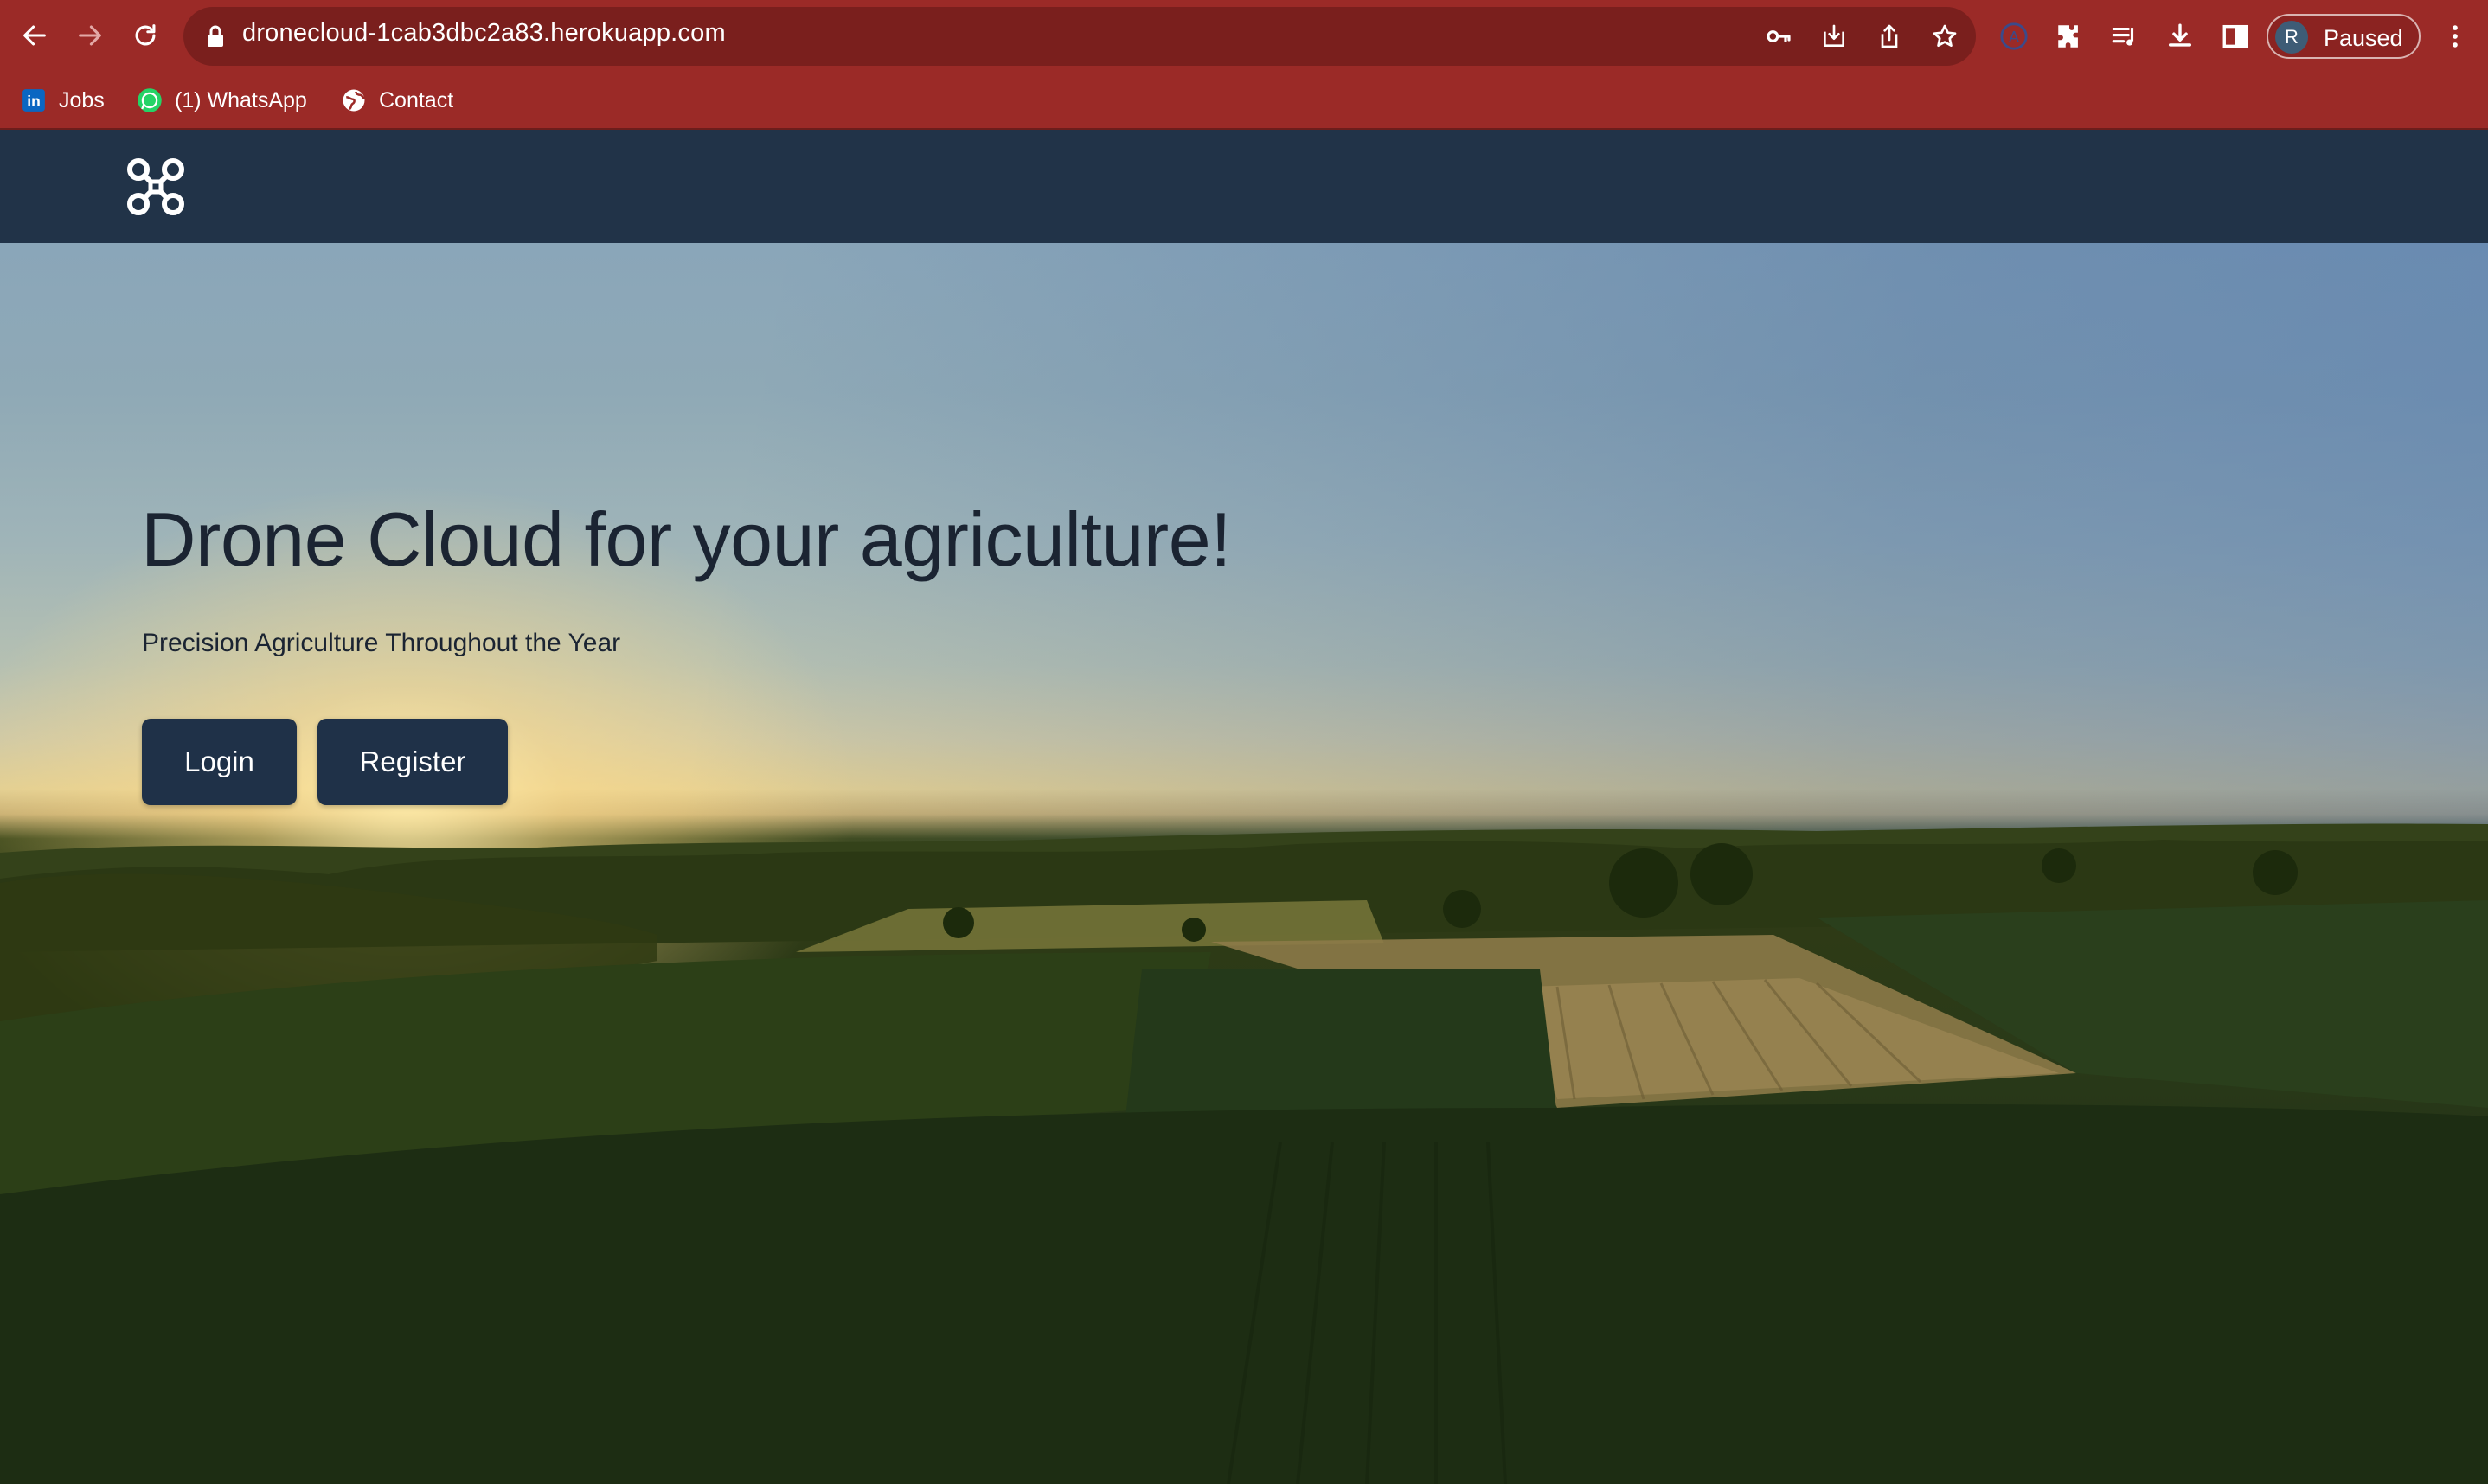 Image resolution: width=2488 pixels, height=1484 pixels. What do you see at coordinates (484, 33) in the screenshot?
I see `url-text: dronecloud-1cab3dbc2a83.herokuapp.com` at bounding box center [484, 33].